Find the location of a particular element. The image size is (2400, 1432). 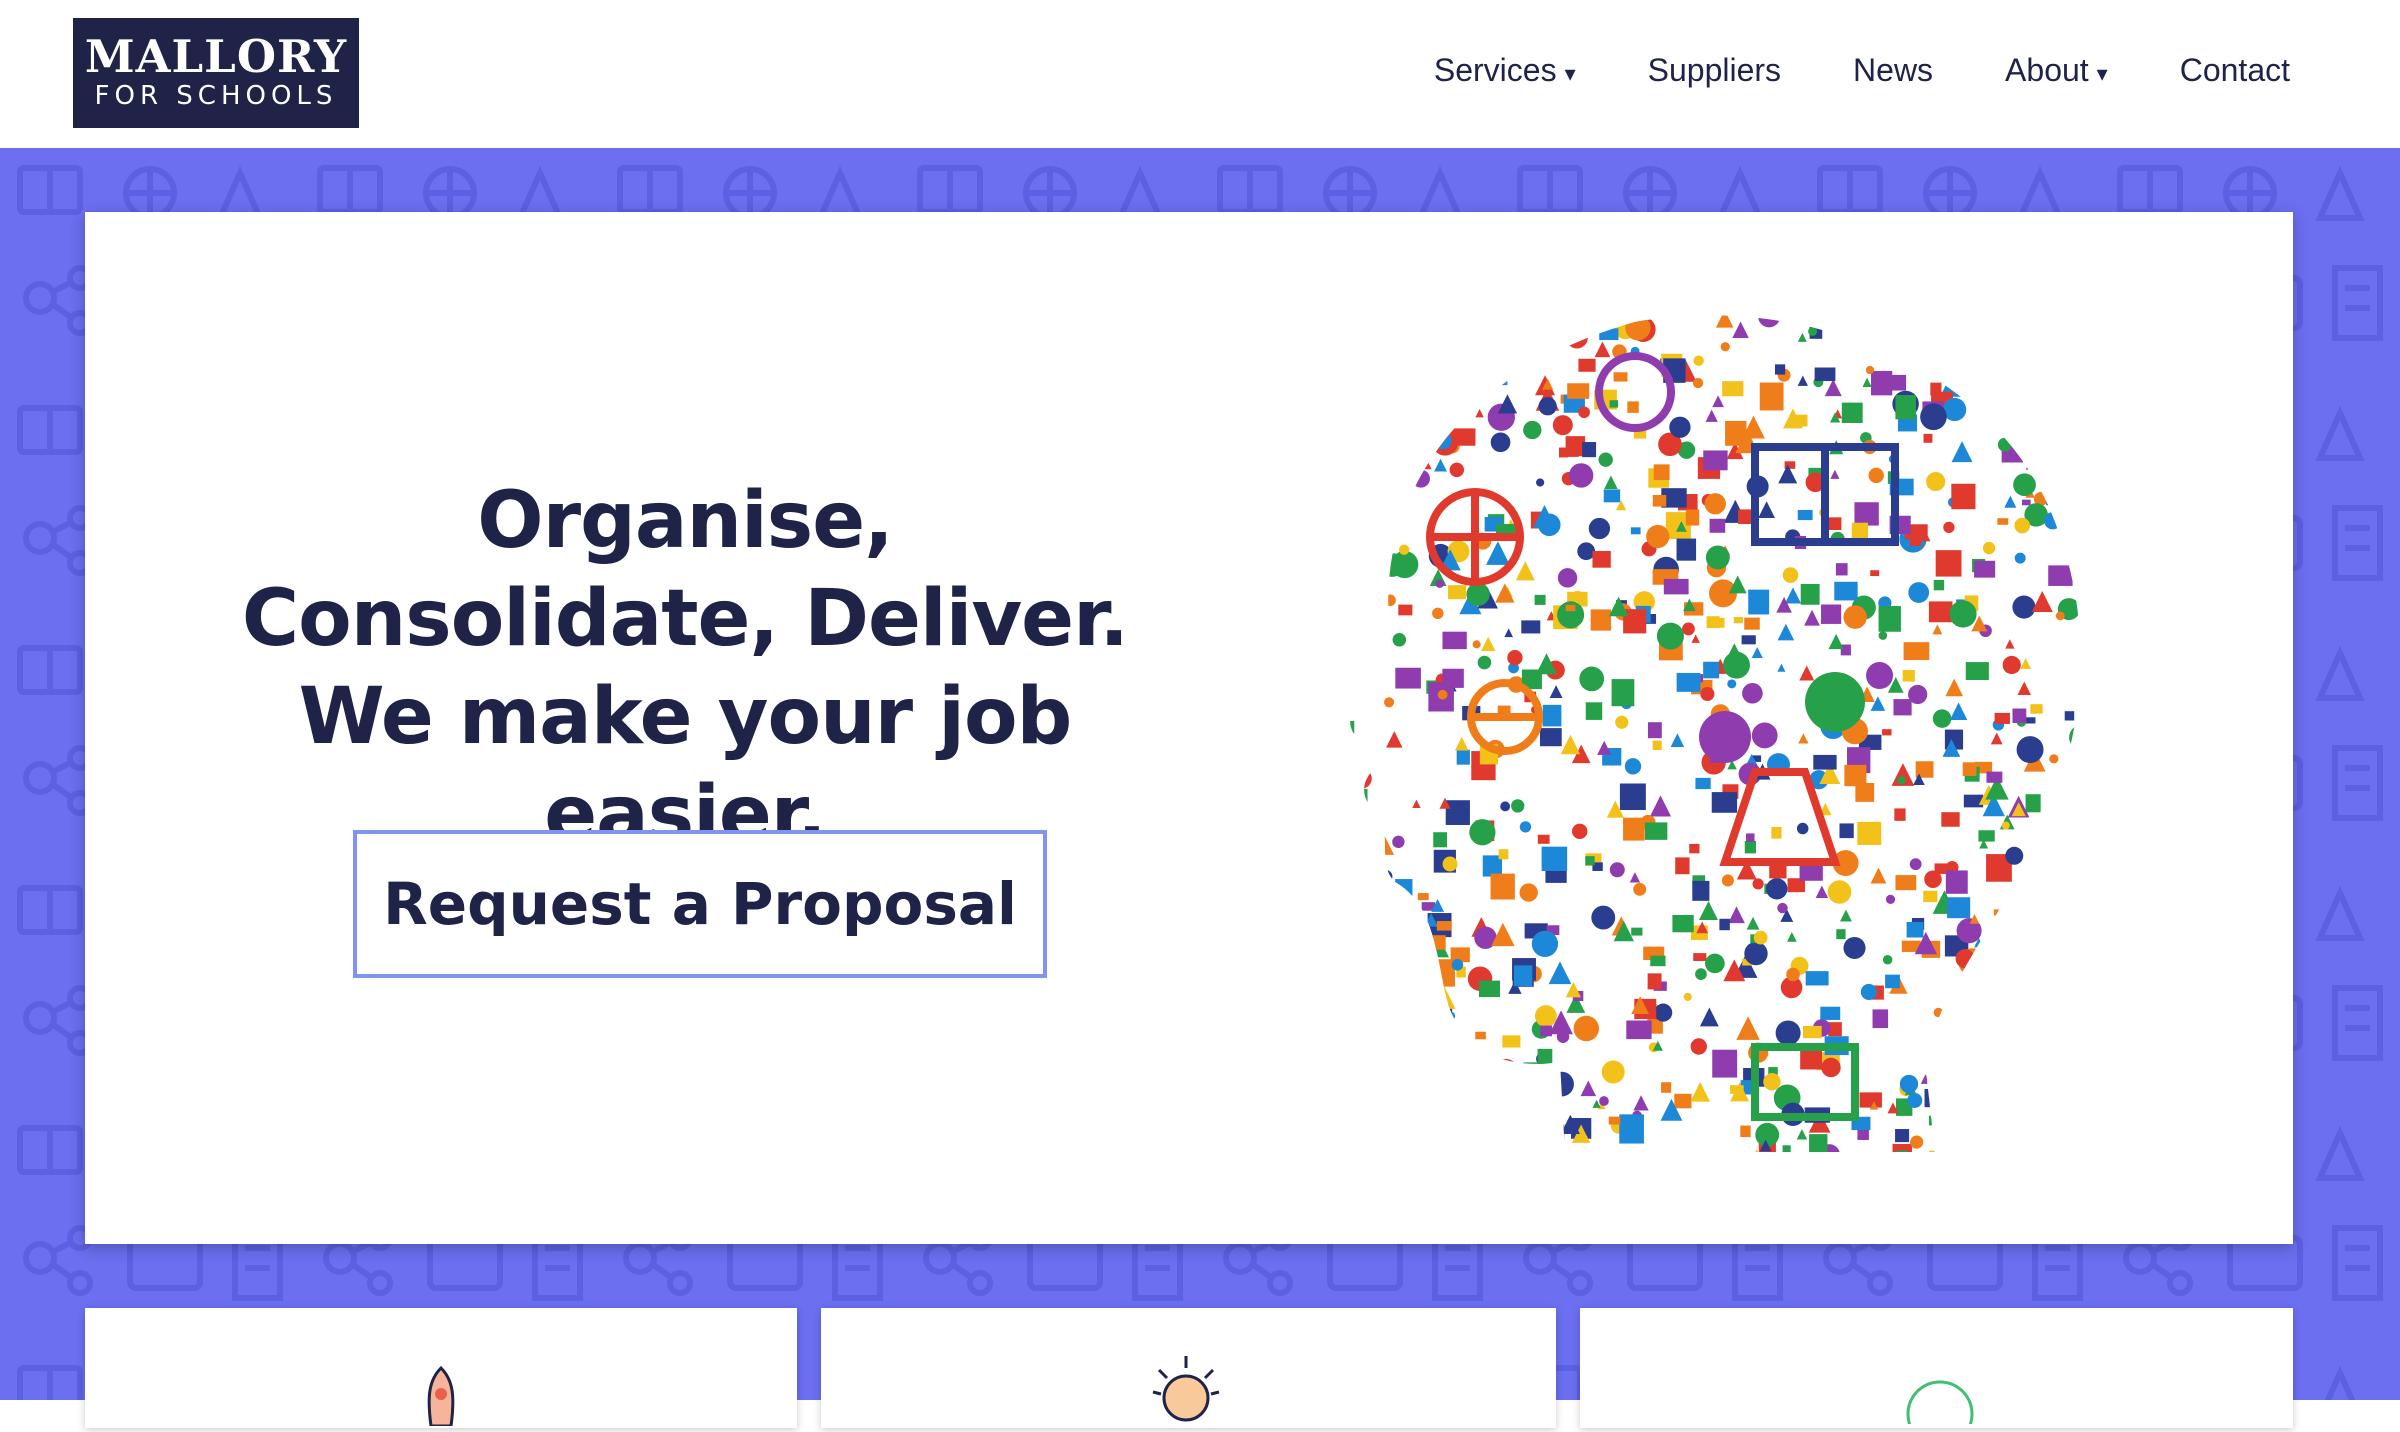

nav-contact: Contact is located at coordinates (2235, 70).